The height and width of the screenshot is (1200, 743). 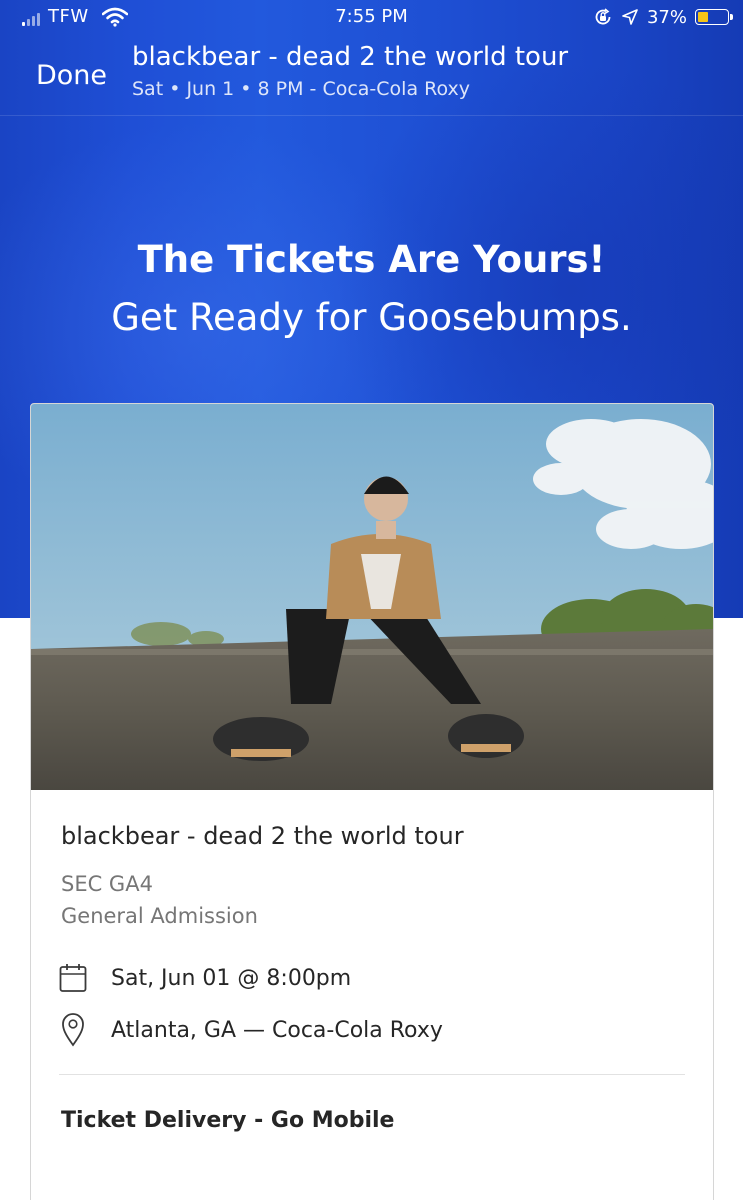 What do you see at coordinates (603, 16) in the screenshot?
I see `rotation-lock-icon` at bounding box center [603, 16].